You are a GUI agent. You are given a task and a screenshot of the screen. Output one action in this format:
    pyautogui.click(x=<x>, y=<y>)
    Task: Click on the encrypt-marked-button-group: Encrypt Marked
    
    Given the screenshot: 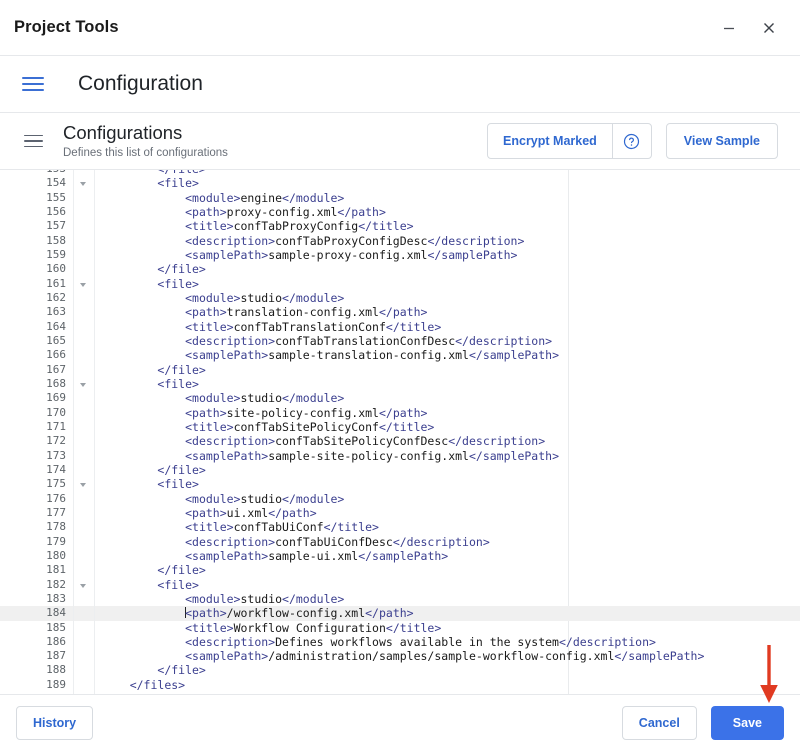 What is the action you would take?
    pyautogui.click(x=569, y=141)
    